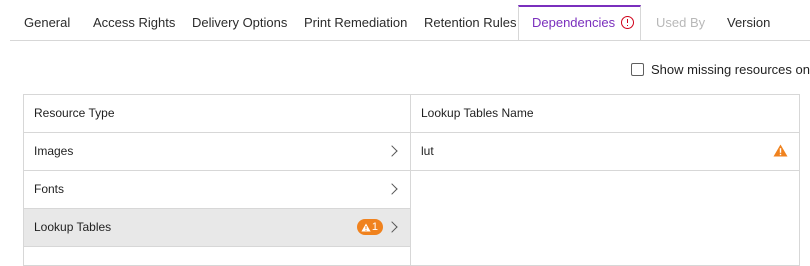 The image size is (810, 266). I want to click on tab-general: General, so click(47, 23).